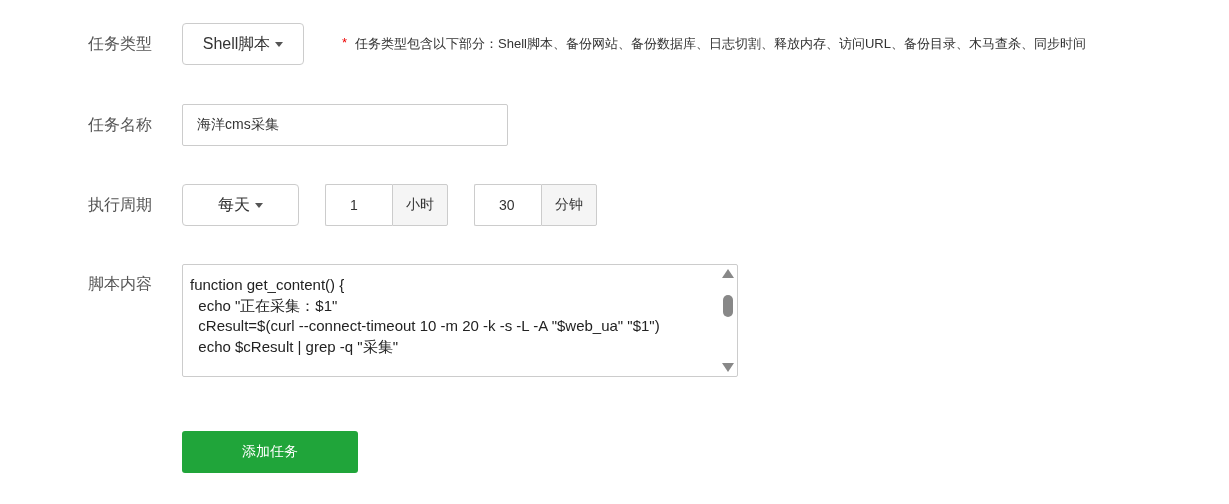  I want to click on script-editor: function get_content() { echo "正在采集：$1" cResult=$(curl --connect-timeout 10 -m 20 -k -s -L -A "$web_ua" "$1") echo $cResult | grep -q "采集", so click(460, 320).